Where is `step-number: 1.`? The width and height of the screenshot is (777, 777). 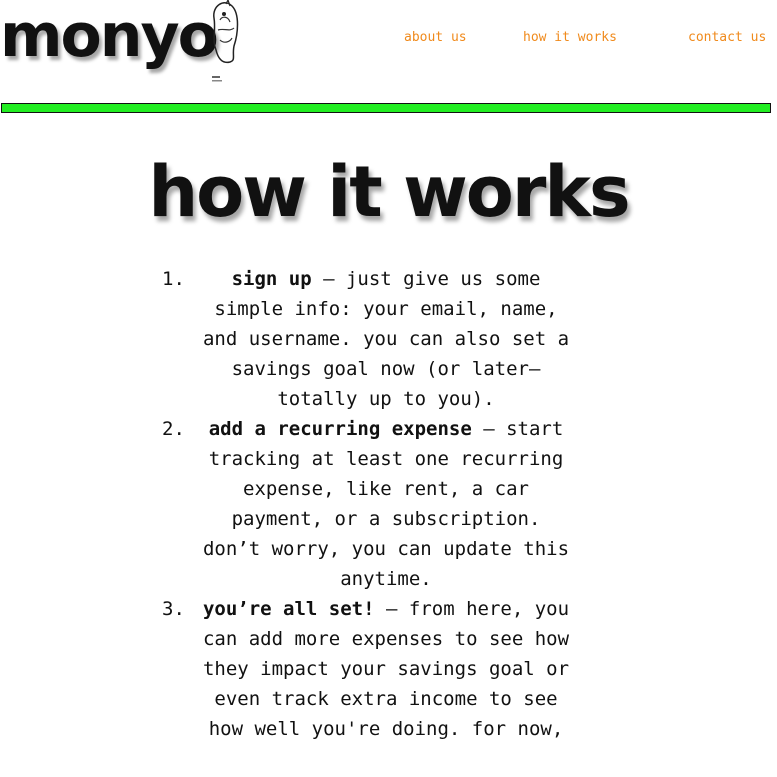
step-number: 1. is located at coordinates (173, 279).